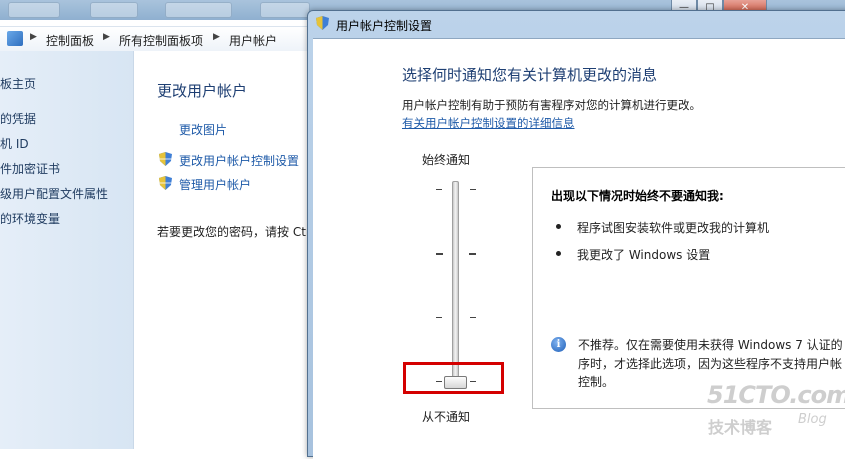  I want to click on watermark-blog: Blog, so click(812, 419).